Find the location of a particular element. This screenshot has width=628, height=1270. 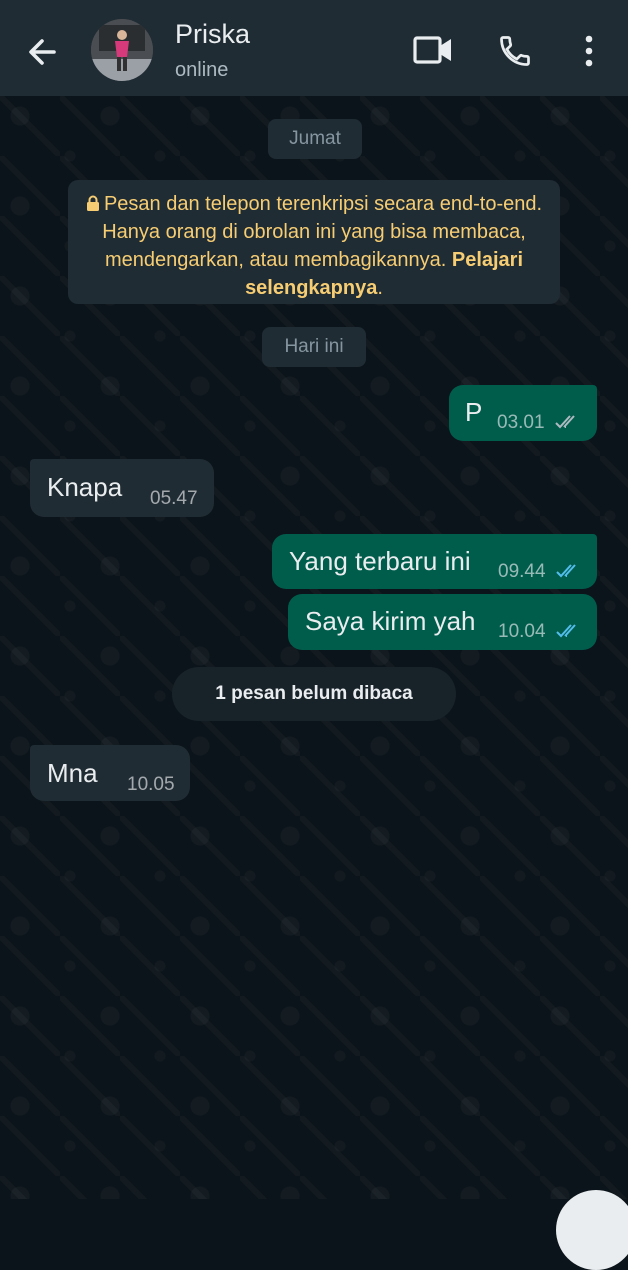

unread-messages-banner: 1 pesan belum dibaca is located at coordinates (314, 694).